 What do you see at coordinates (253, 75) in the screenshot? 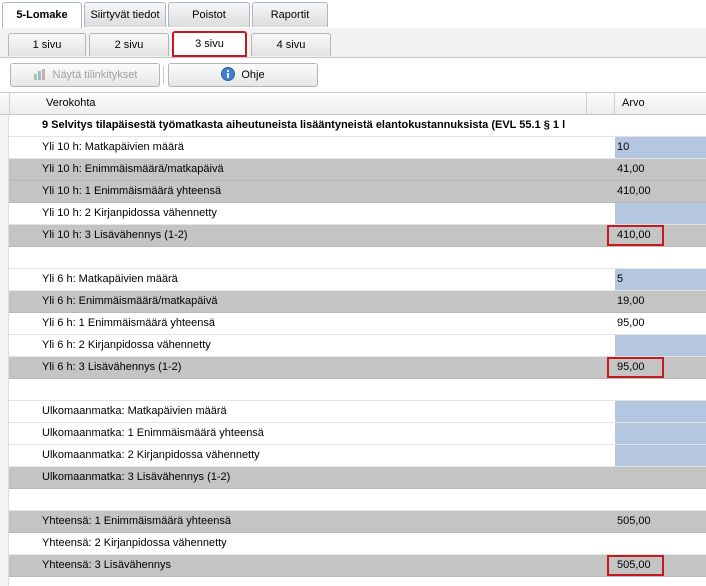
I see `help-label: Ohje` at bounding box center [253, 75].